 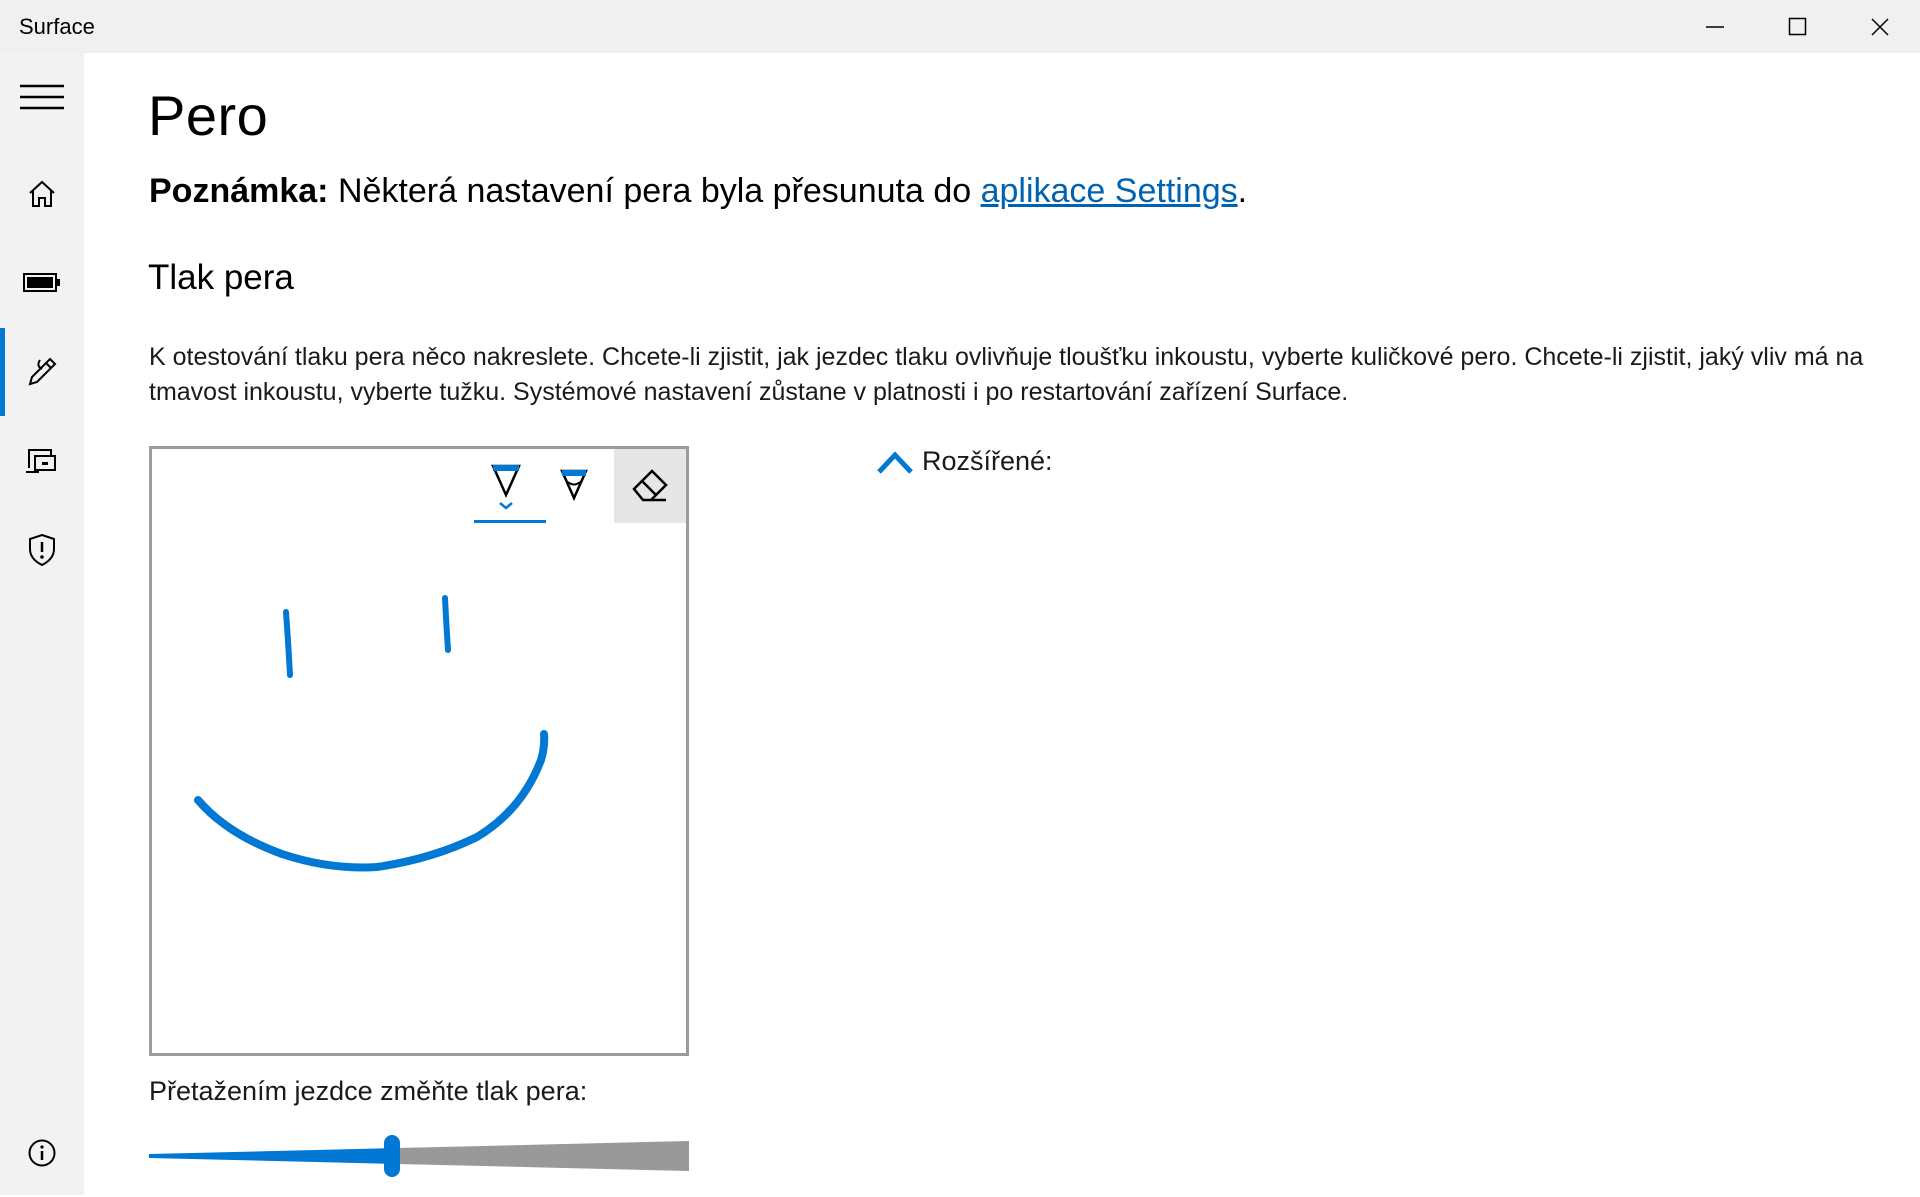 I want to click on advanced-expander: Rozšířené:, so click(x=964, y=461).